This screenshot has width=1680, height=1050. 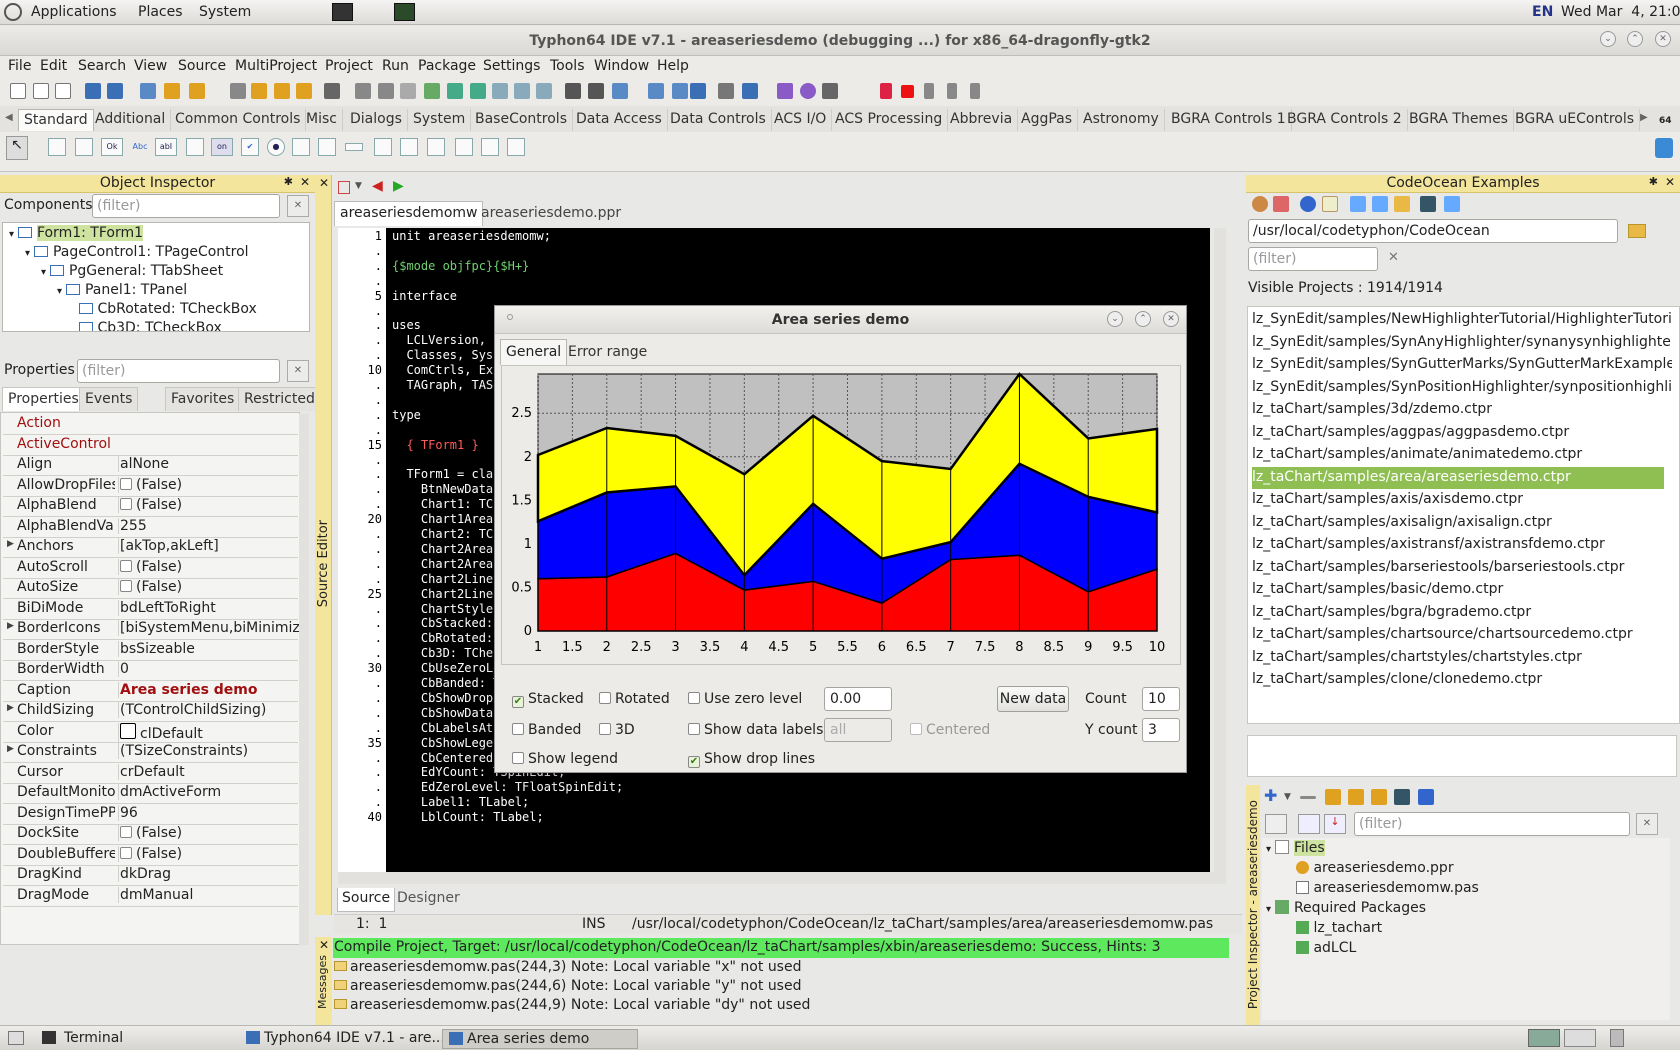 What do you see at coordinates (150, 568) in the screenshot?
I see `property-row: AutoScroll (False)` at bounding box center [150, 568].